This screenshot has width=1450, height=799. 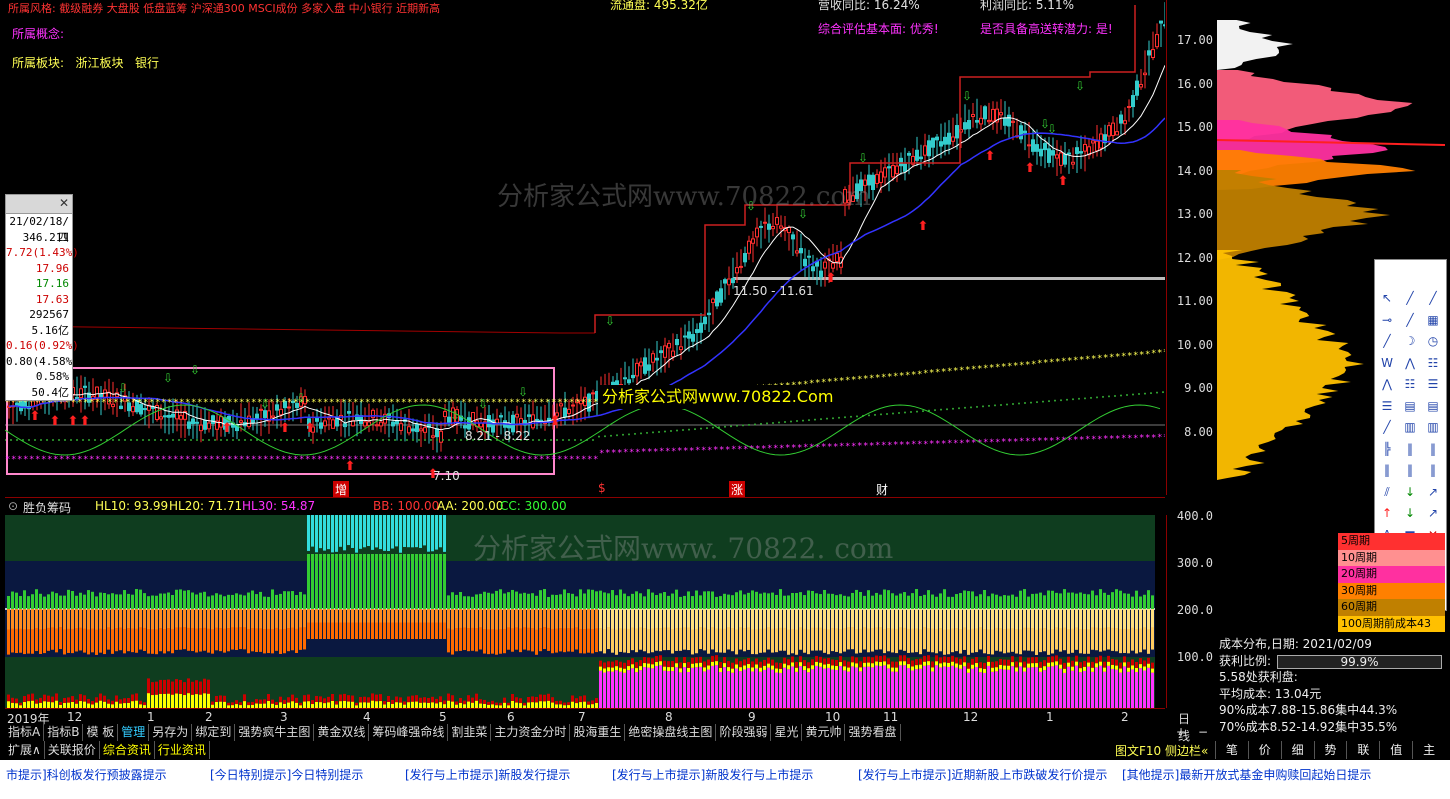 What do you see at coordinates (215, 750) in the screenshot?
I see `bottom-tabs: 扩展∧ 关联报价 综合资讯 行业资讯` at bounding box center [215, 750].